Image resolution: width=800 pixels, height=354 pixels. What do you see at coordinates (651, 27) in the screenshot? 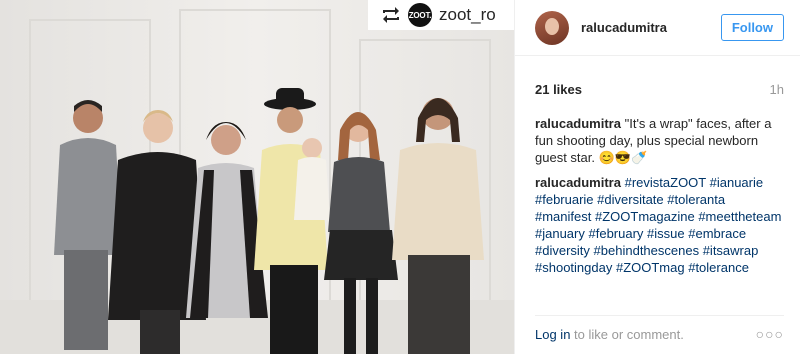
I see `header-username: ralucadumitra` at bounding box center [651, 27].